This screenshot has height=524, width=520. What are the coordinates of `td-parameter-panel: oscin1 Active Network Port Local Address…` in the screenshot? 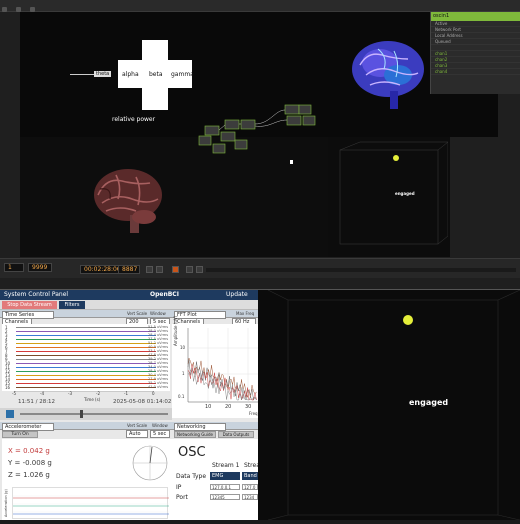 It's located at (475, 53).